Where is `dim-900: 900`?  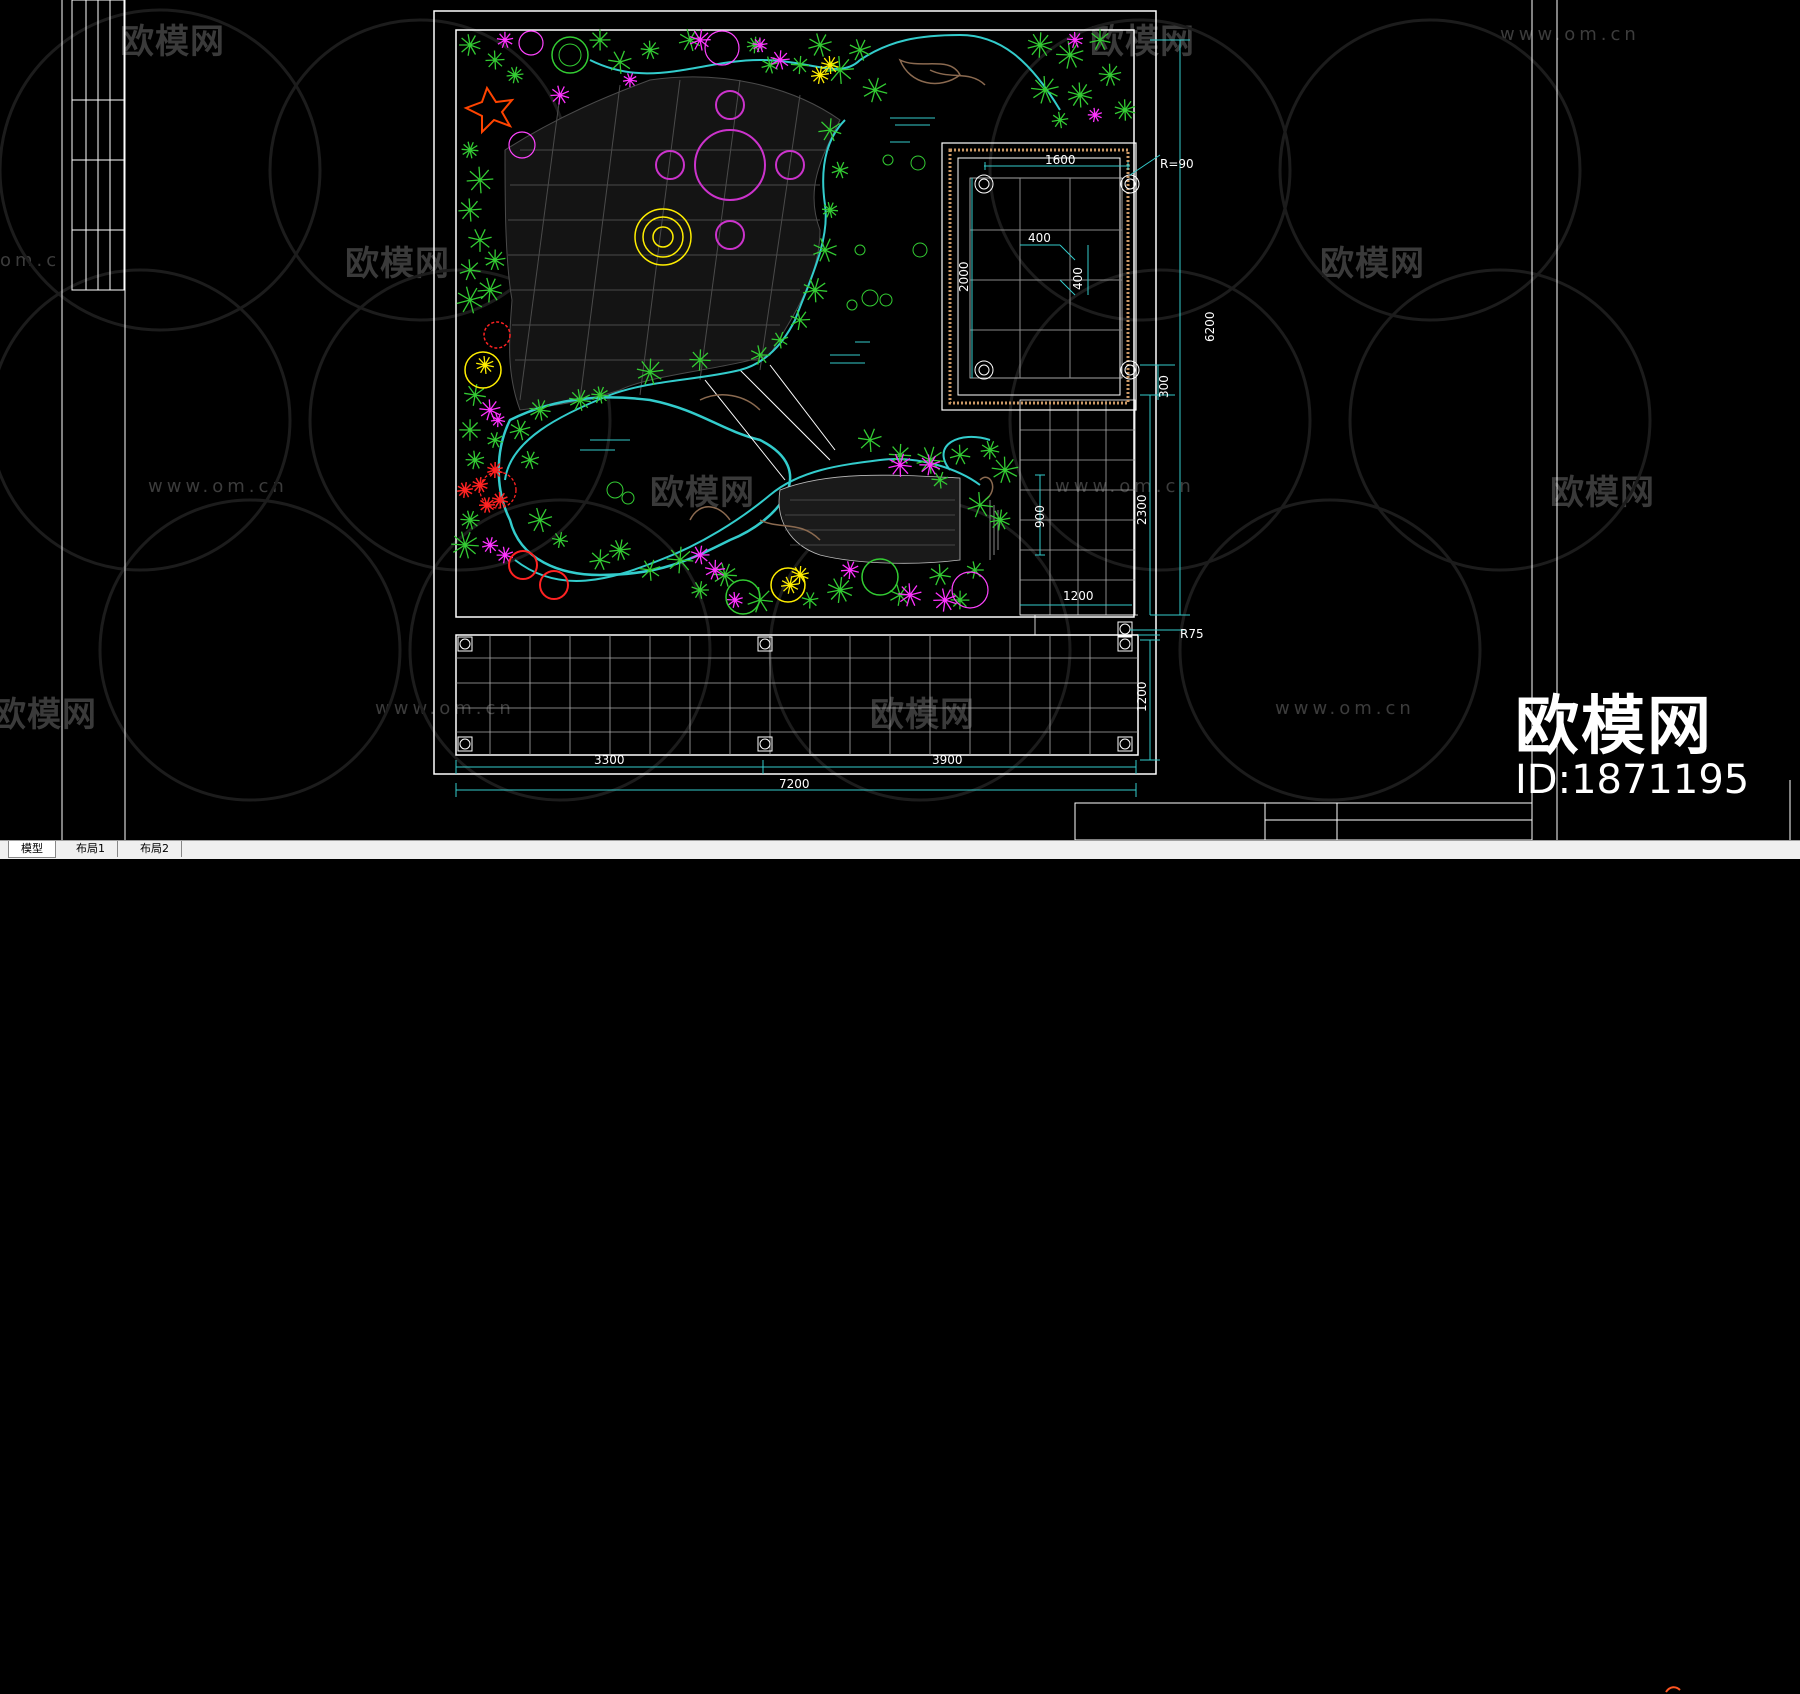
dim-900: 900 is located at coordinates (1040, 516).